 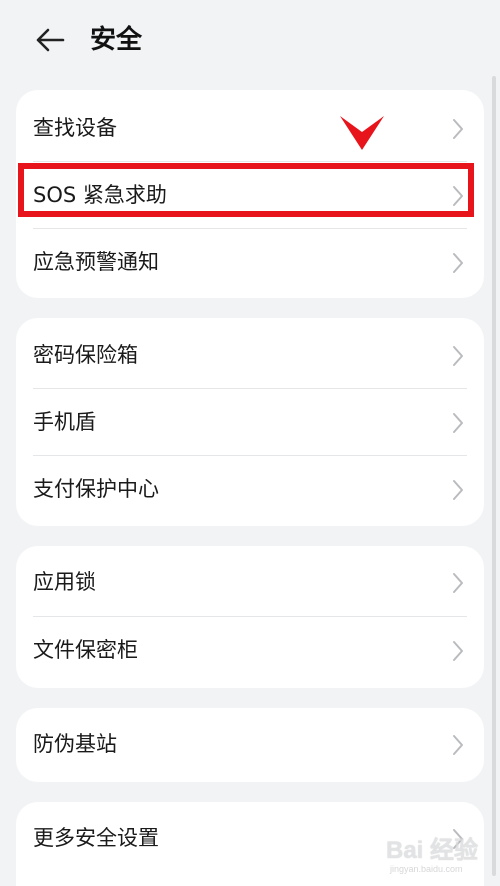 I want to click on settings-group-4: 防伪基站, so click(x=250, y=745).